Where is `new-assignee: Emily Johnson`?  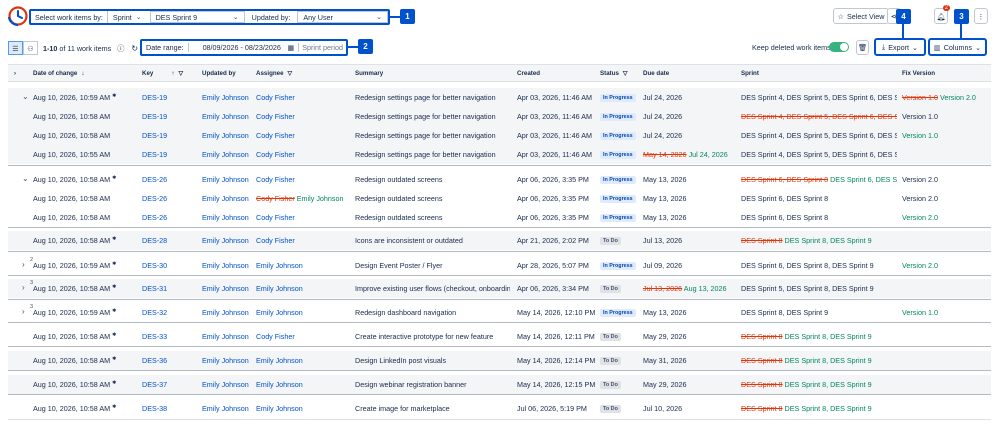 new-assignee: Emily Johnson is located at coordinates (320, 198).